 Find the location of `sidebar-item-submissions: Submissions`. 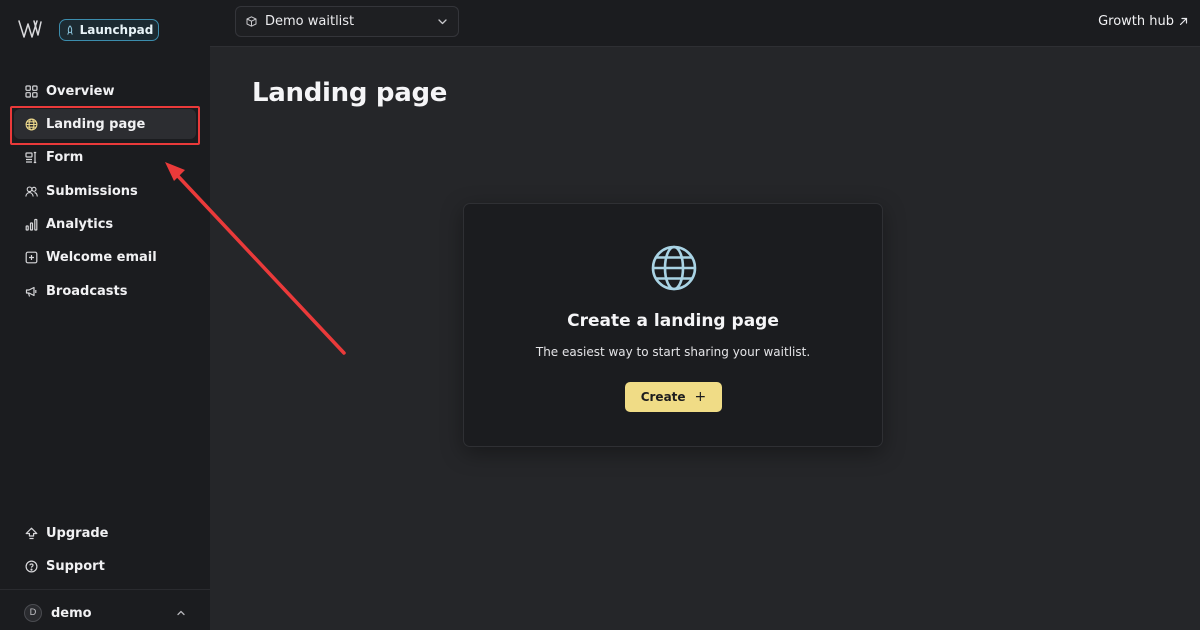

sidebar-item-submissions: Submissions is located at coordinates (105, 191).